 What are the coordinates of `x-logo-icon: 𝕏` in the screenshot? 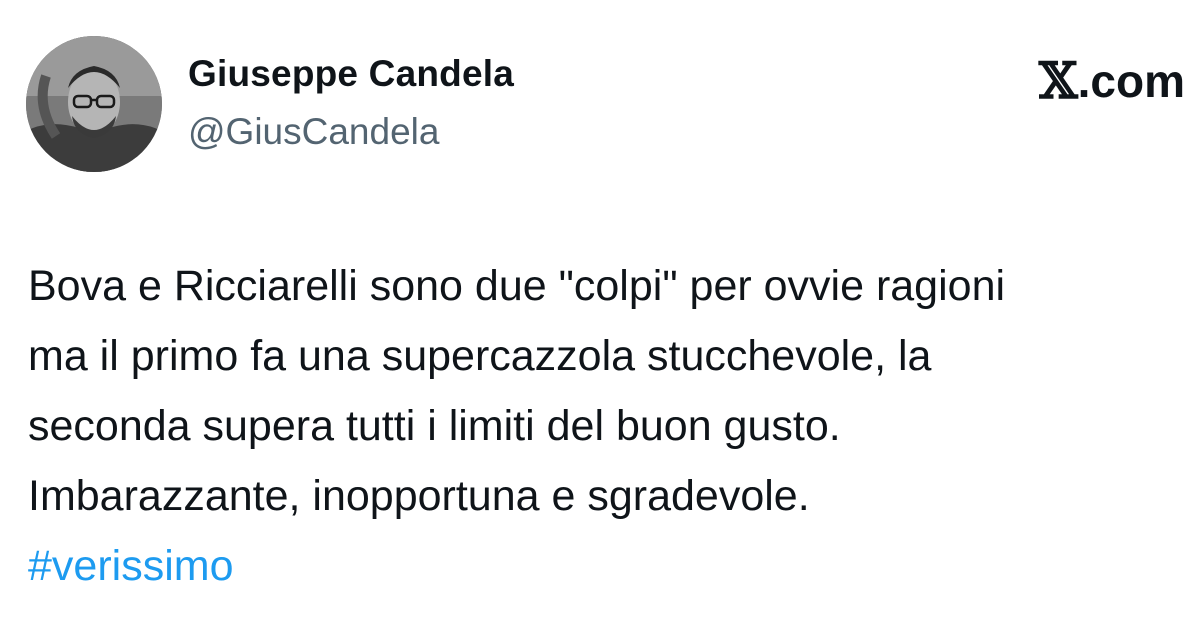 It's located at (1058, 80).